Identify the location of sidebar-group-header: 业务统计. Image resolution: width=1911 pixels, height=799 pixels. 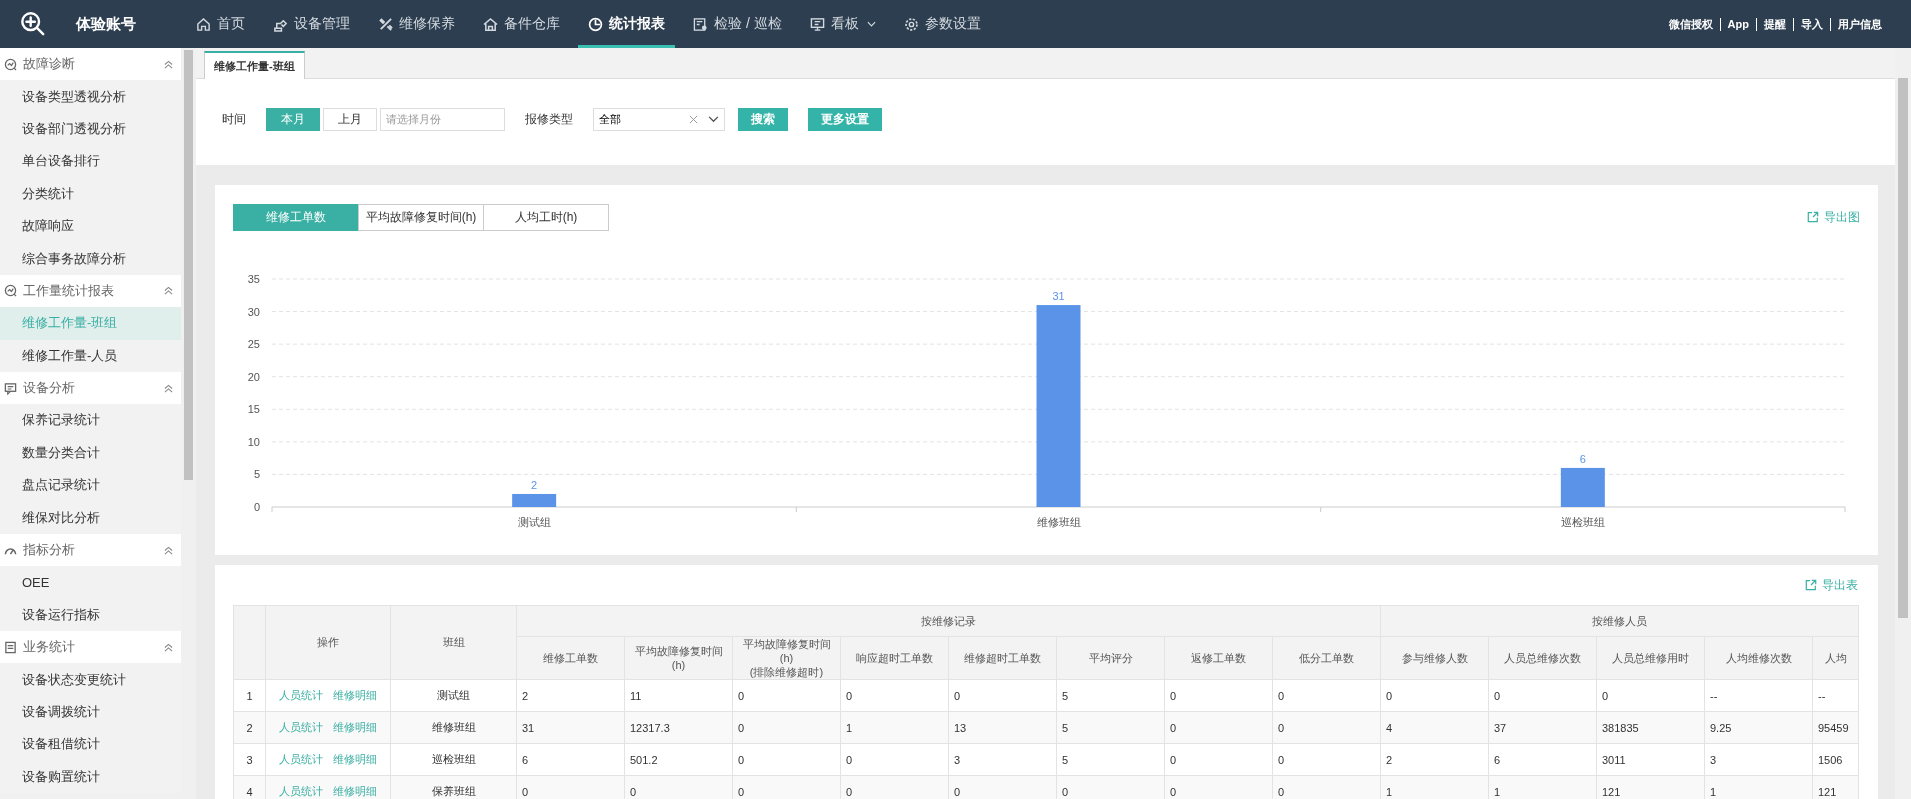
(90, 647).